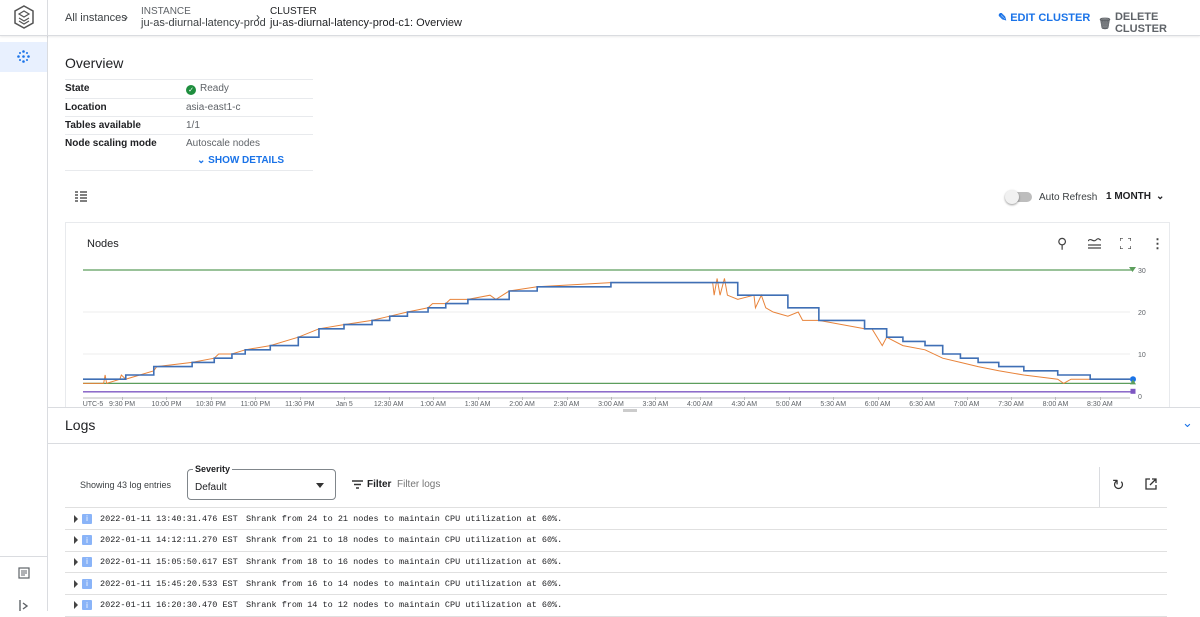 The width and height of the screenshot is (1200, 617). I want to click on filter-logs-input, so click(547, 484).